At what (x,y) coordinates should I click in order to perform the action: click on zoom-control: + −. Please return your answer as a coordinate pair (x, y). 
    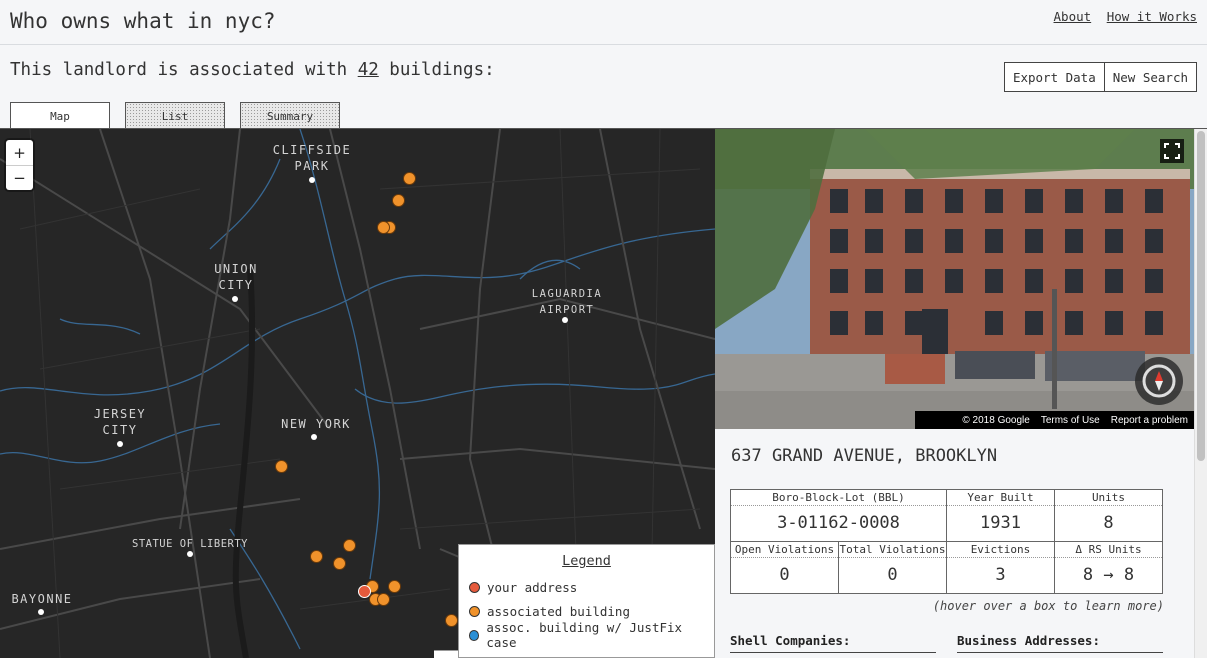
    Looking at the image, I should click on (19, 165).